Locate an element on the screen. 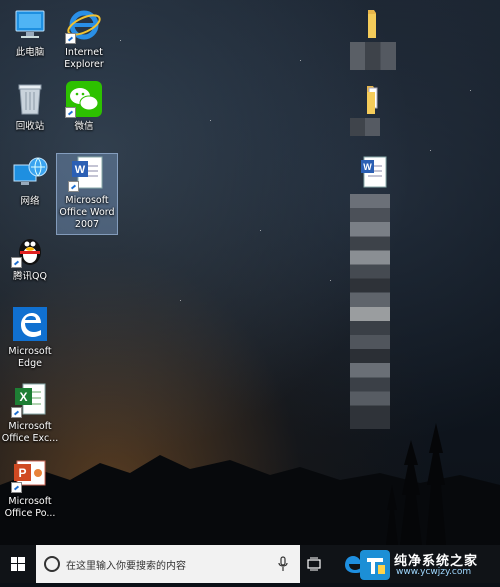 This screenshot has height=587, width=500. desktop-icon-document: W is located at coordinates (370, 296).